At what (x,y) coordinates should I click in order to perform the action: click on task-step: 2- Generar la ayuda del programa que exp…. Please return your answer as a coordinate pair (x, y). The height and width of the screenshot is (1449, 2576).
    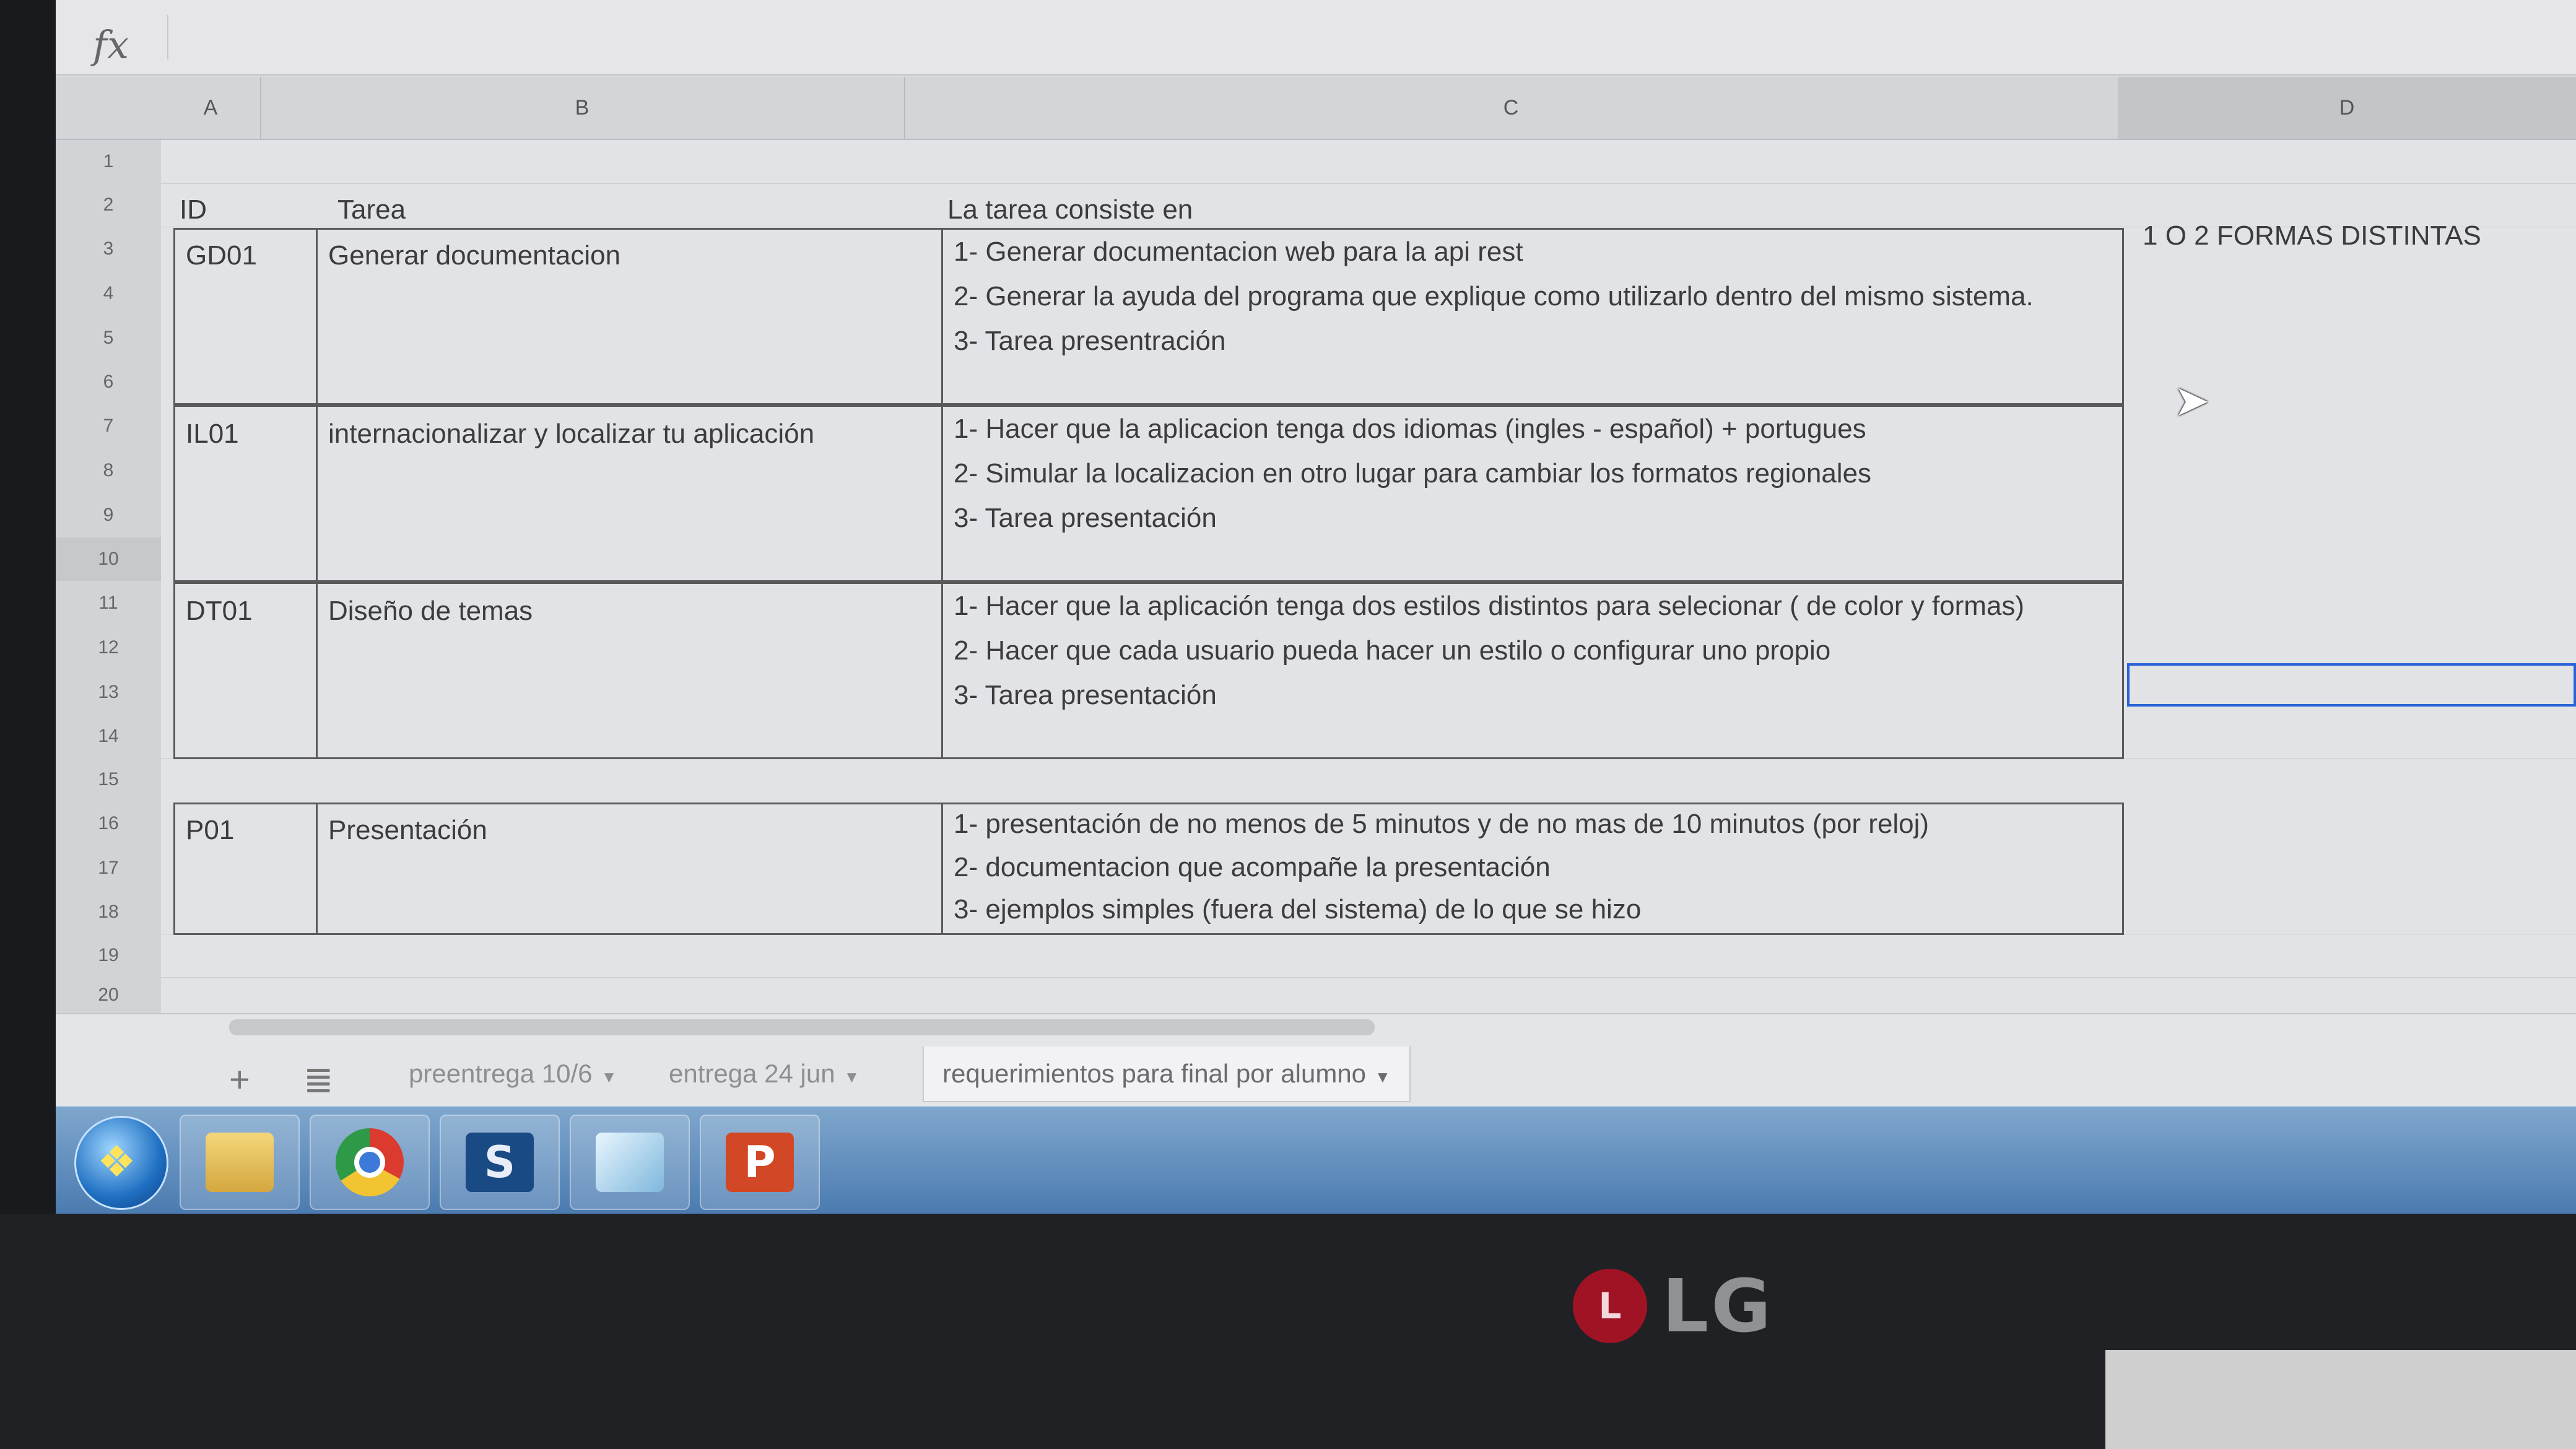
    Looking at the image, I should click on (1494, 296).